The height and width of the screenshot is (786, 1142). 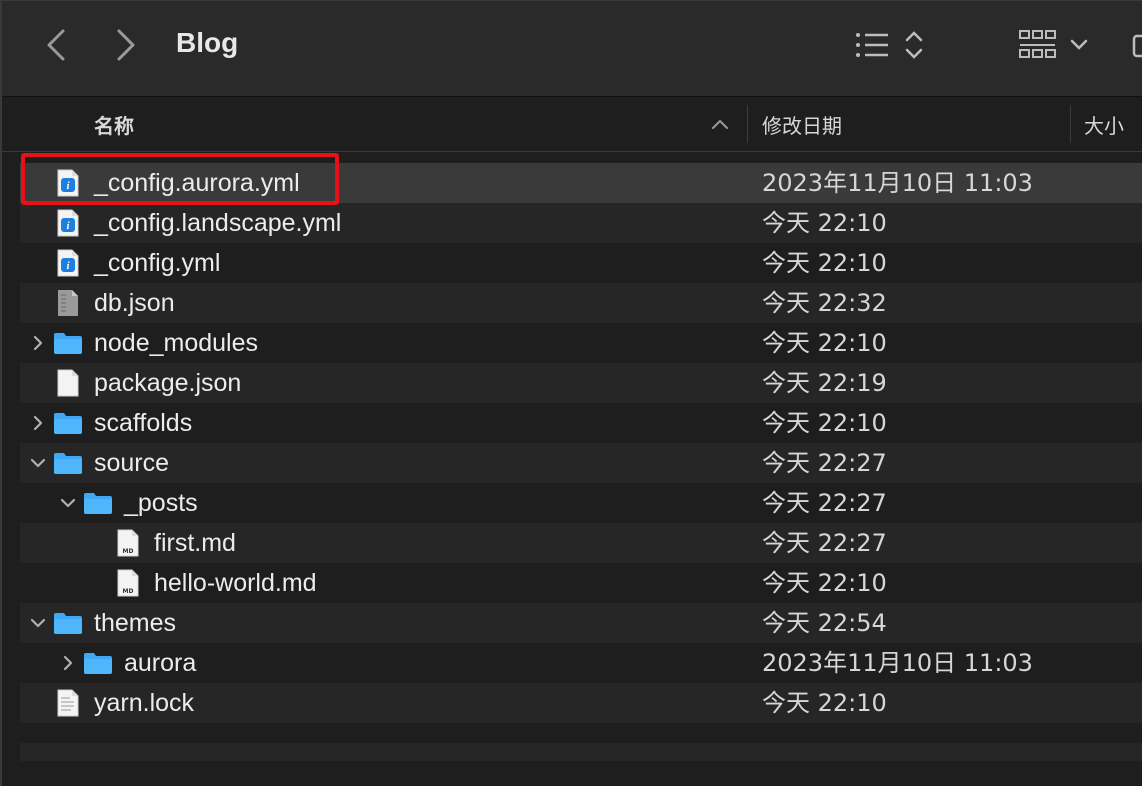 I want to click on file-row: MD first.md 今天 22:27, so click(x=581, y=543).